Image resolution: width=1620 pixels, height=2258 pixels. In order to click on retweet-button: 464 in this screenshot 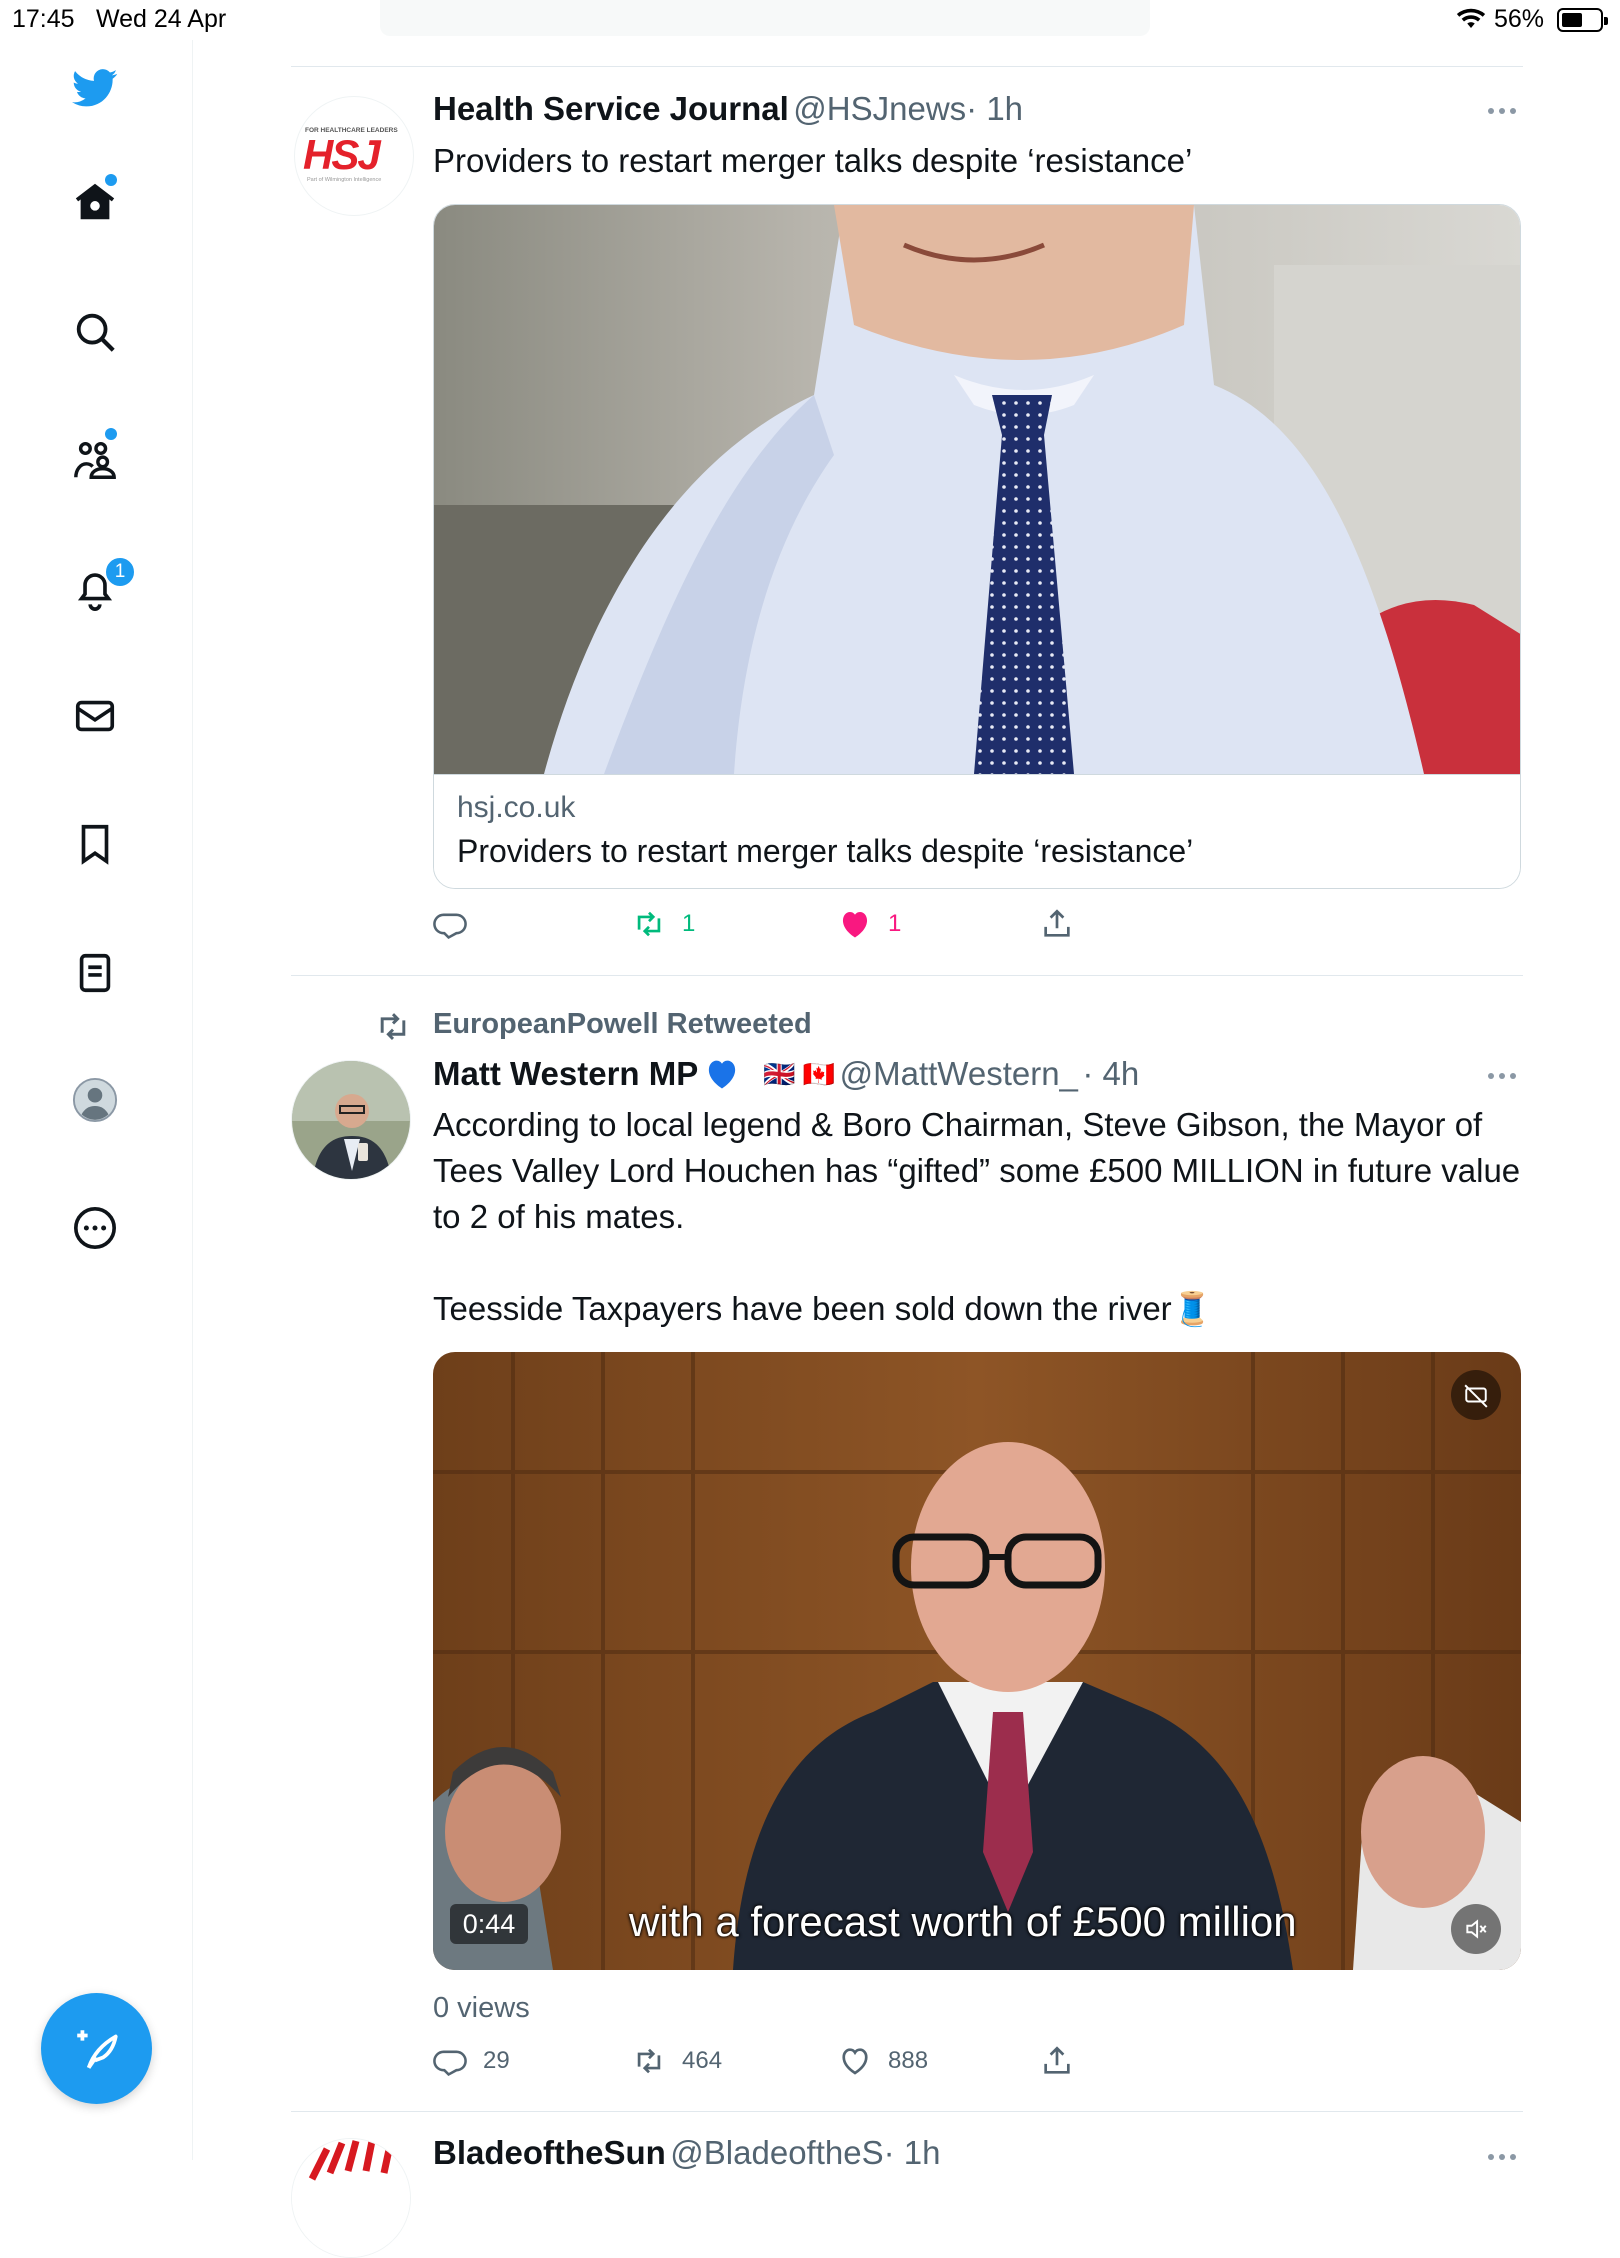, I will do `click(677, 2061)`.